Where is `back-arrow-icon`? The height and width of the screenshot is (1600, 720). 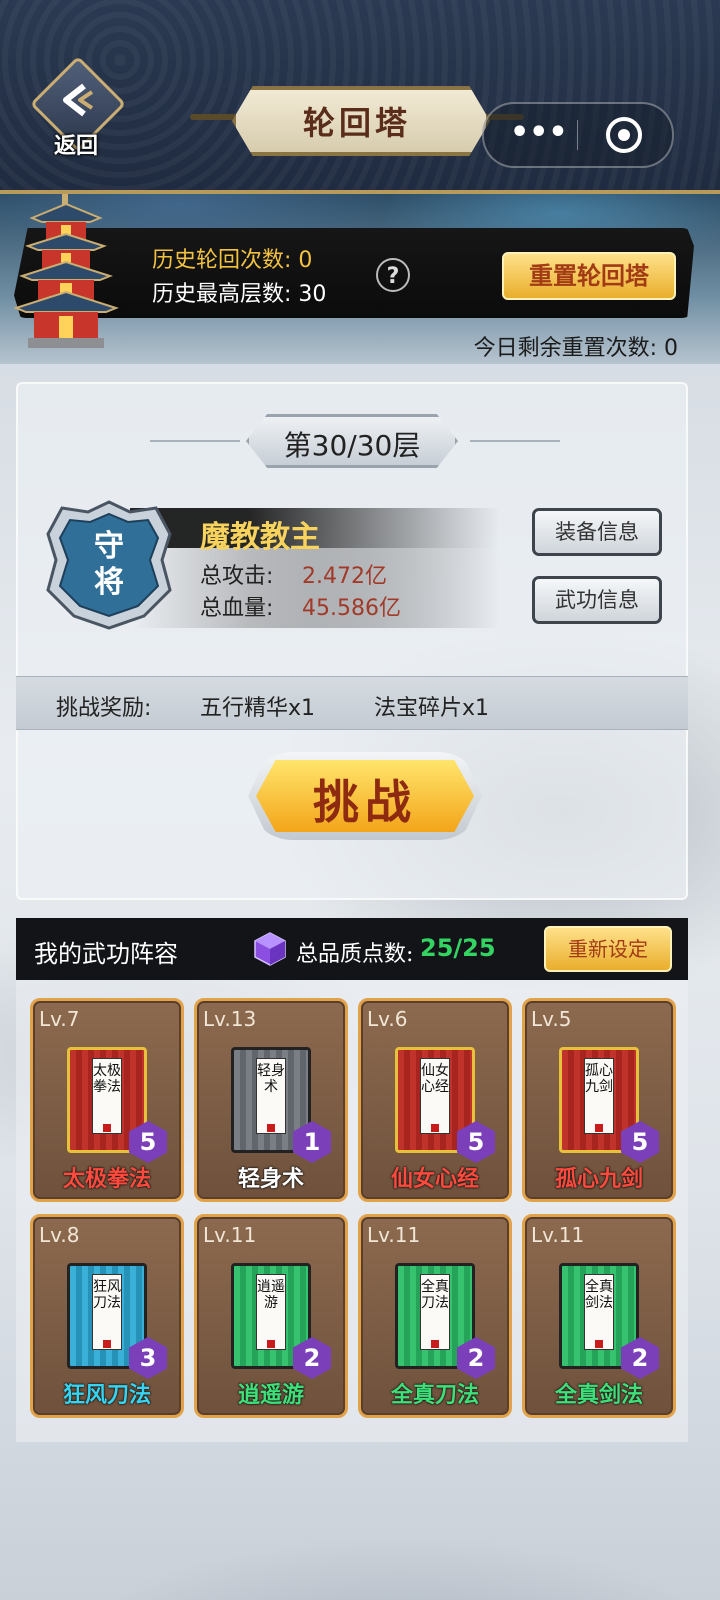
back-arrow-icon is located at coordinates (78, 100).